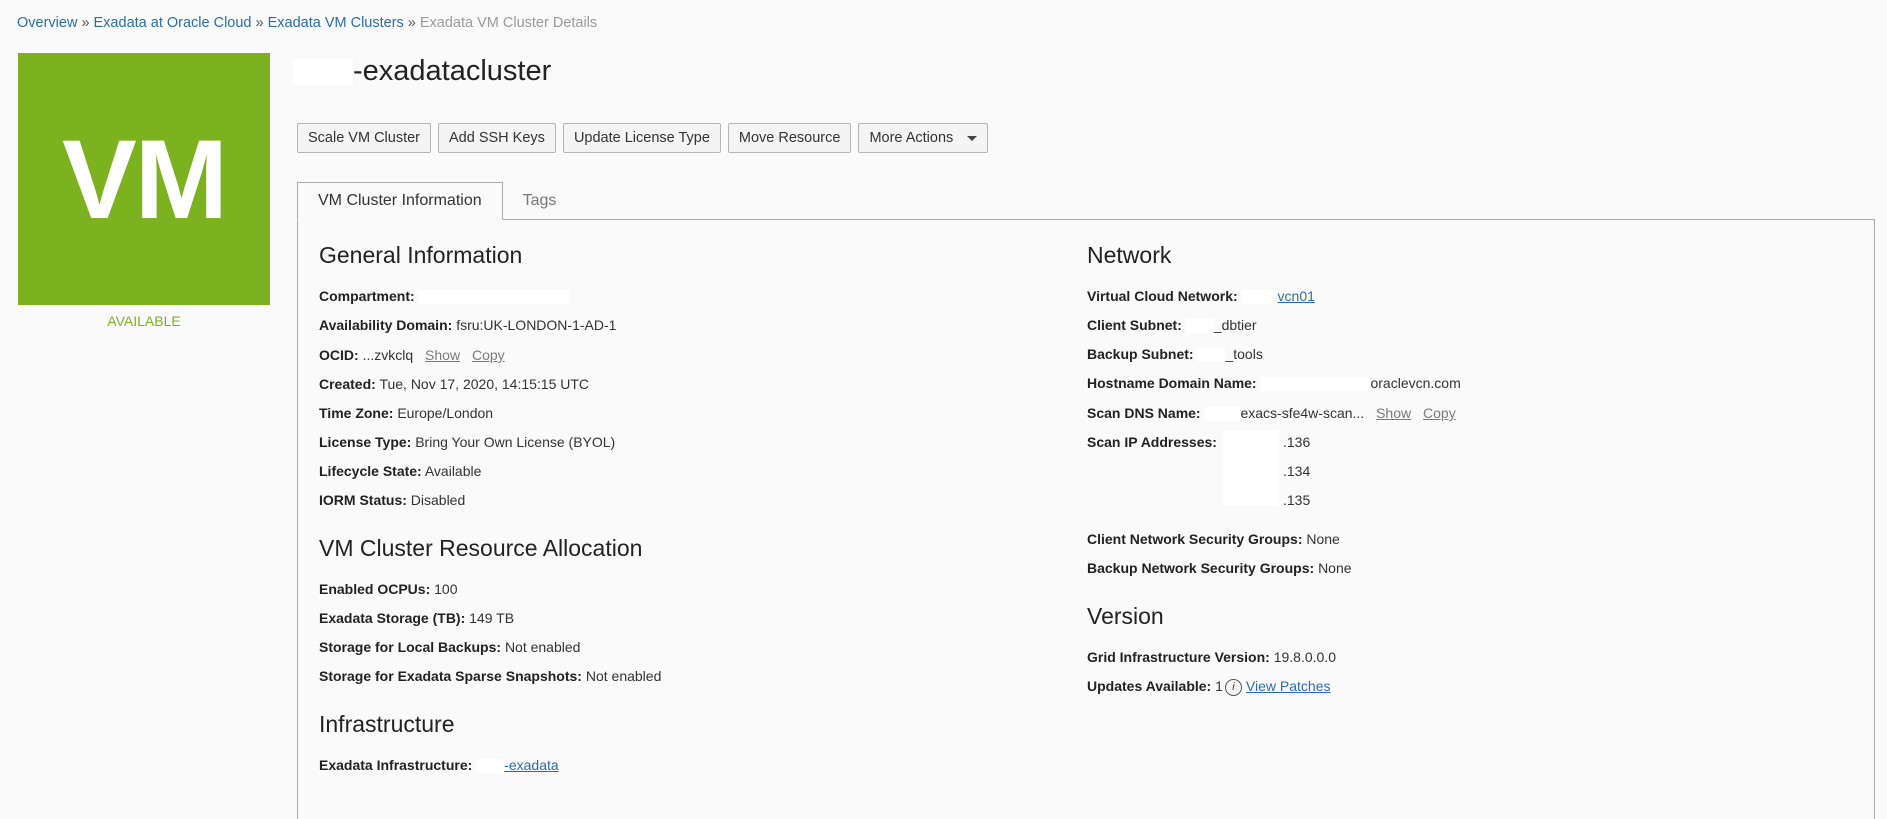 This screenshot has height=819, width=1887. What do you see at coordinates (911, 138) in the screenshot?
I see `more-actions-label: More Actions` at bounding box center [911, 138].